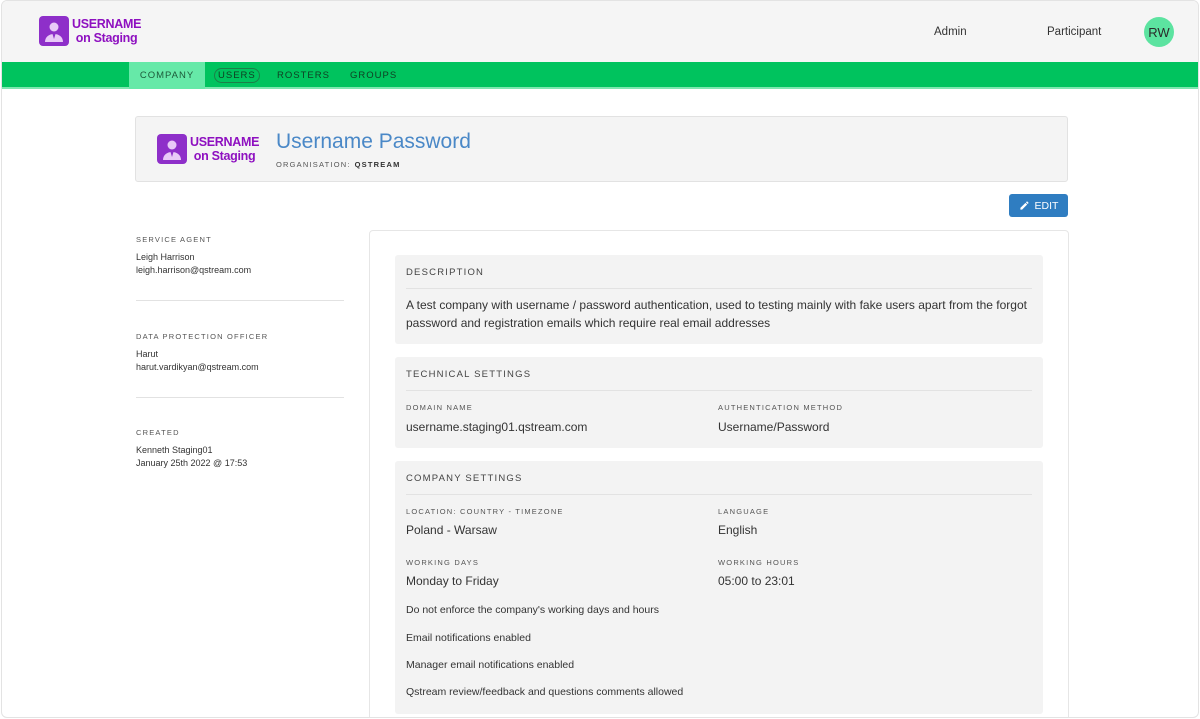 The height and width of the screenshot is (719, 1200). I want to click on organisation-line: ORGANISATION: QSTREAM, so click(338, 164).